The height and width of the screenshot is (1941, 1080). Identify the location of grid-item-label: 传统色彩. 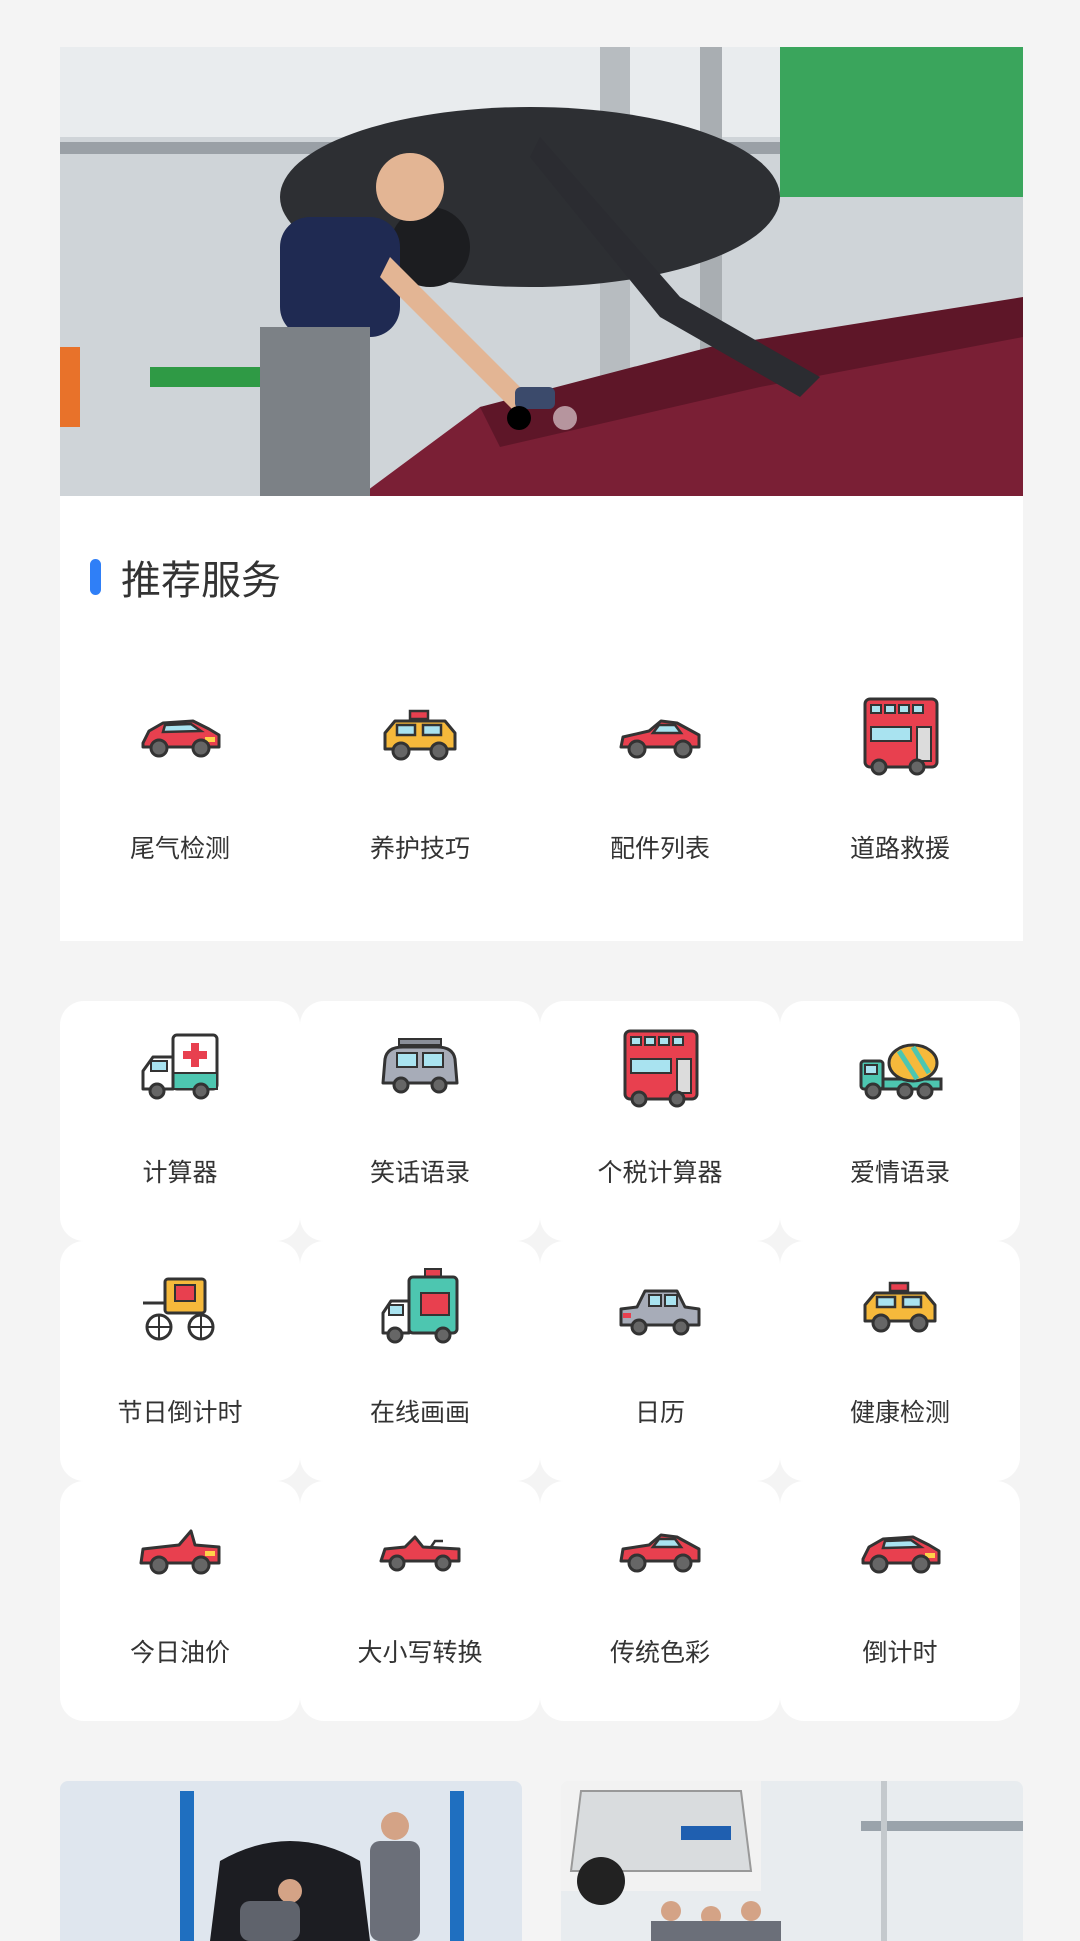
(659, 1652).